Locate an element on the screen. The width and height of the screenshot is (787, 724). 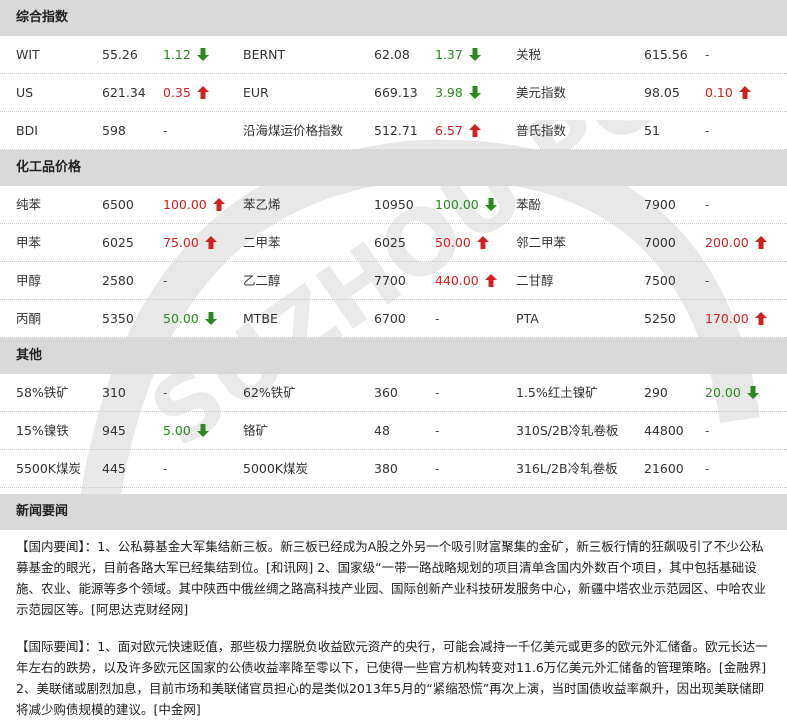
item-change: 170.00 is located at coordinates (736, 318).